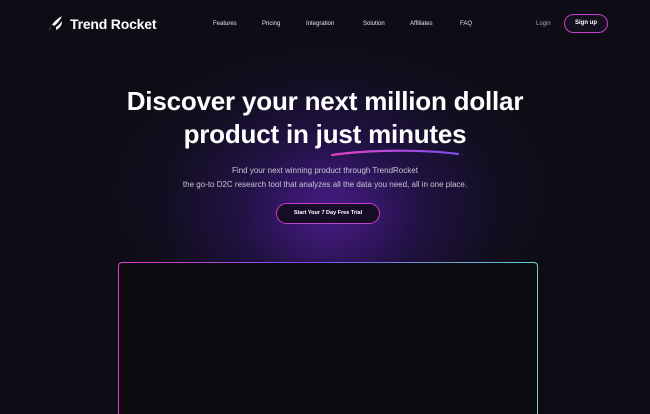  I want to click on hero-headline-line-2: product in just minutes, so click(325, 134).